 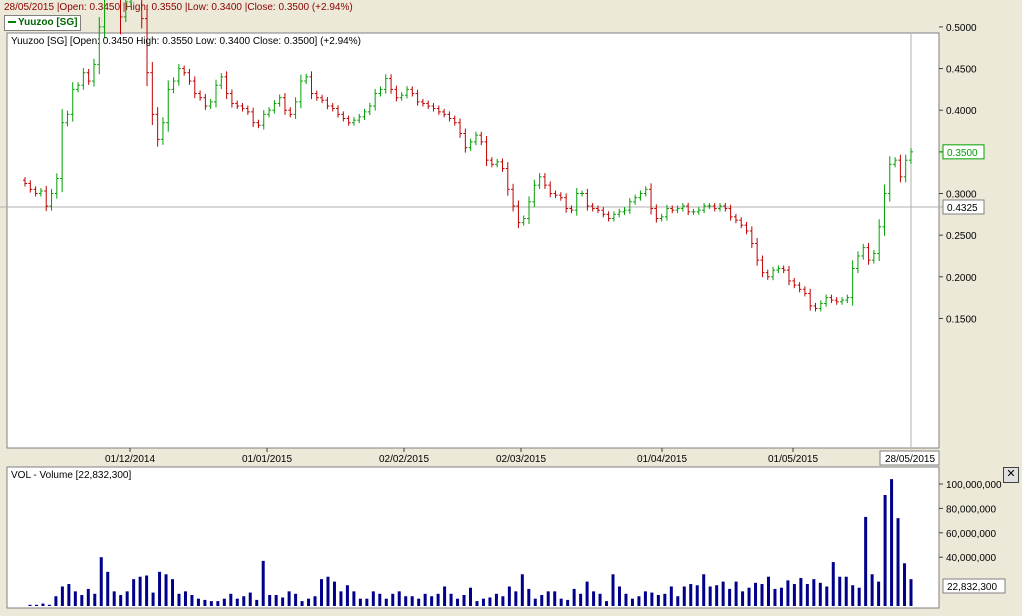 What do you see at coordinates (962, 208) in the screenshot?
I see `crosshair-value-label: 0.4325` at bounding box center [962, 208].